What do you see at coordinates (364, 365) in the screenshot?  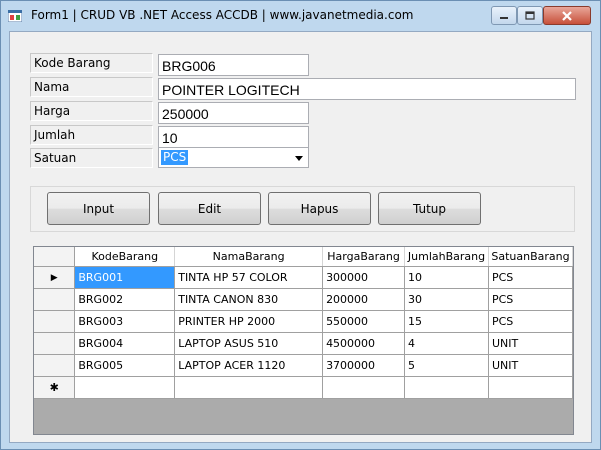 I see `grid-cell: 3700000` at bounding box center [364, 365].